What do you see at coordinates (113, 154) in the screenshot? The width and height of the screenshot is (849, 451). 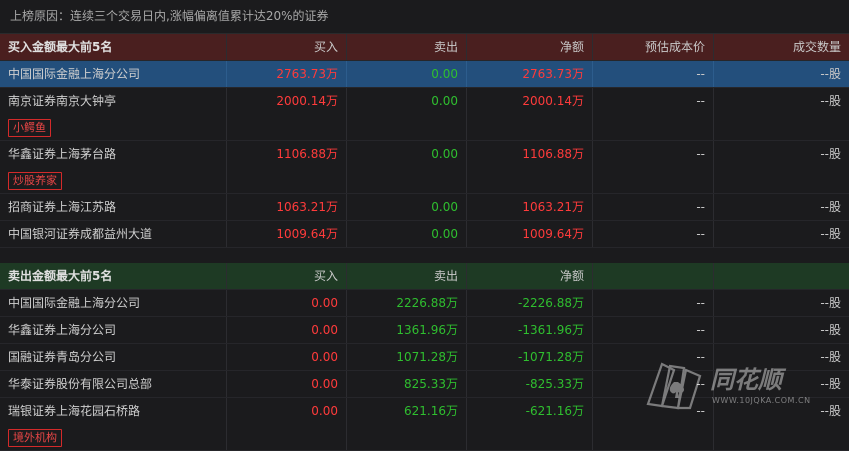 I see `broker-name: 华鑫证券上海茅台路` at bounding box center [113, 154].